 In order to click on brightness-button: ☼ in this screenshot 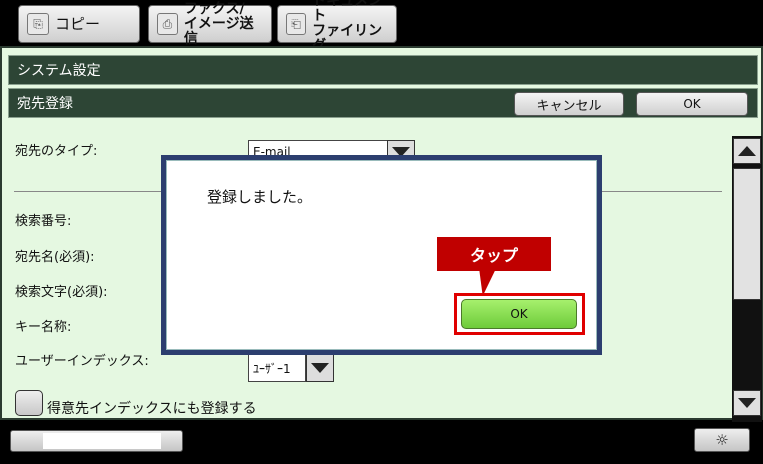, I will do `click(722, 440)`.